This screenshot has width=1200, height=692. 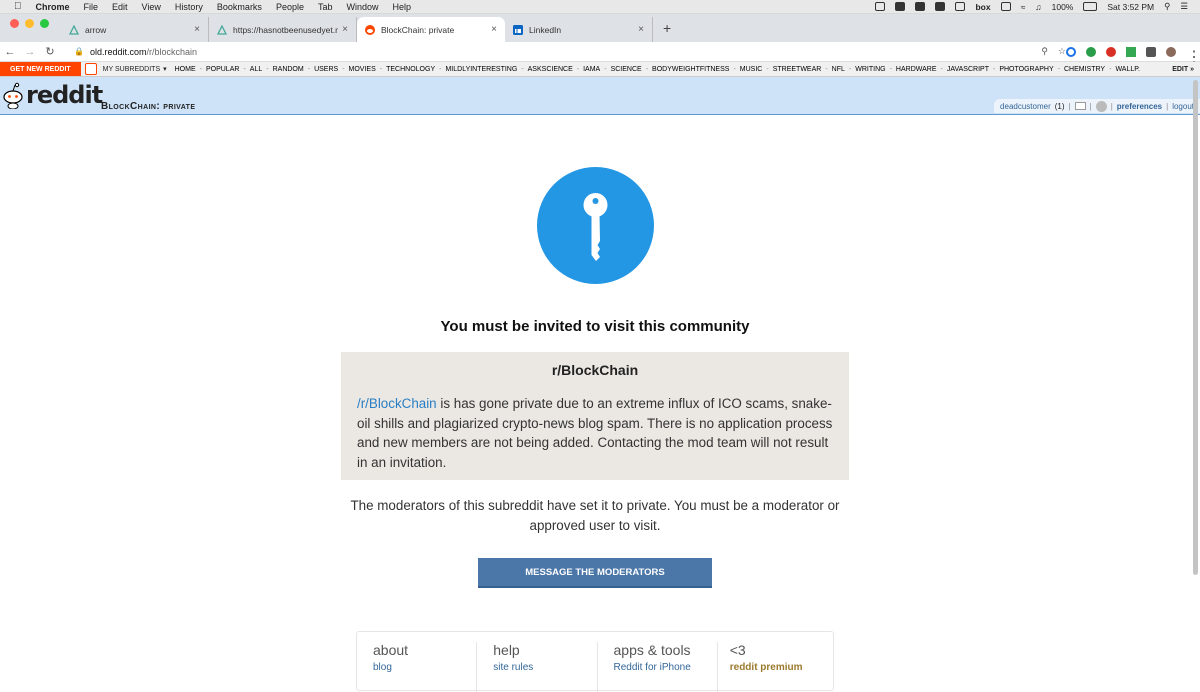 What do you see at coordinates (579, 29) in the screenshot?
I see `tab-linkedin: LinkedIn ×` at bounding box center [579, 29].